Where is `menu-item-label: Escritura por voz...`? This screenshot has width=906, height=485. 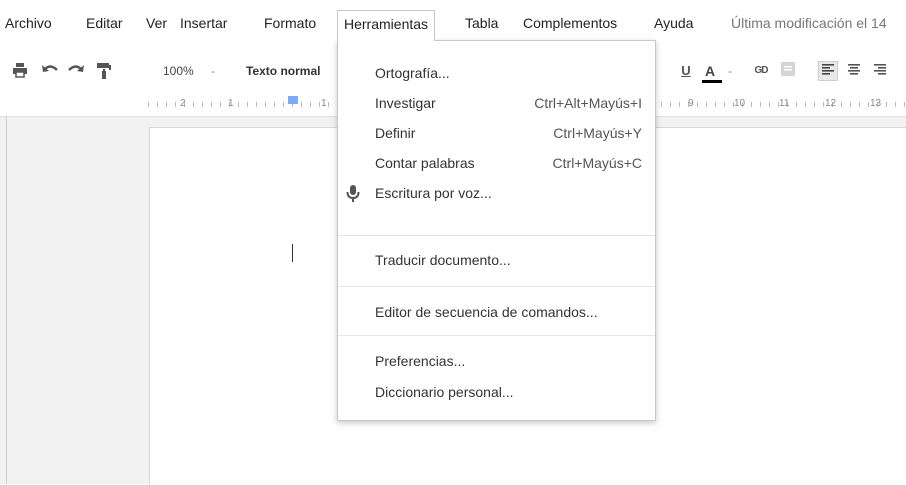
menu-item-label: Escritura por voz... is located at coordinates (433, 193).